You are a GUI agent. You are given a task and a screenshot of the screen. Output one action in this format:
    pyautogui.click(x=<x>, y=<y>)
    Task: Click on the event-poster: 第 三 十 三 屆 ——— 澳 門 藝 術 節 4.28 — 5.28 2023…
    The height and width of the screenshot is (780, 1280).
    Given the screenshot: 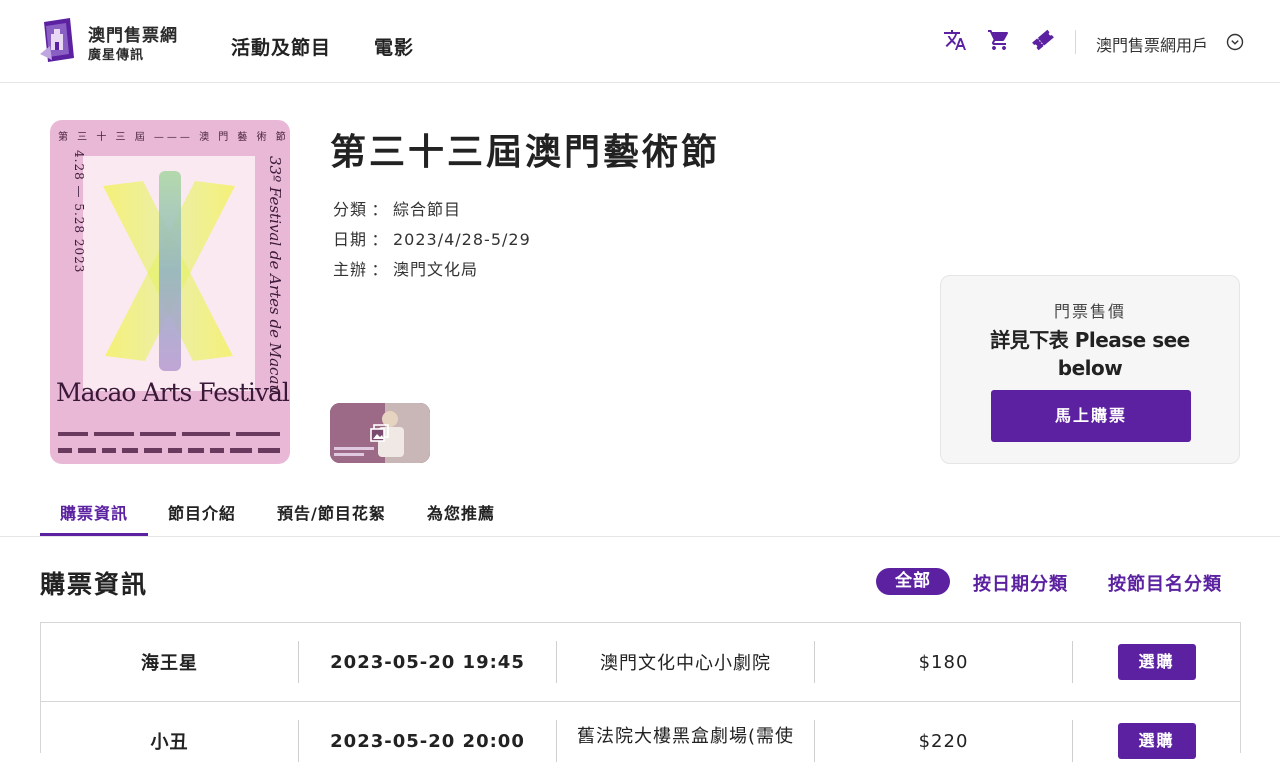 What is the action you would take?
    pyautogui.click(x=170, y=292)
    